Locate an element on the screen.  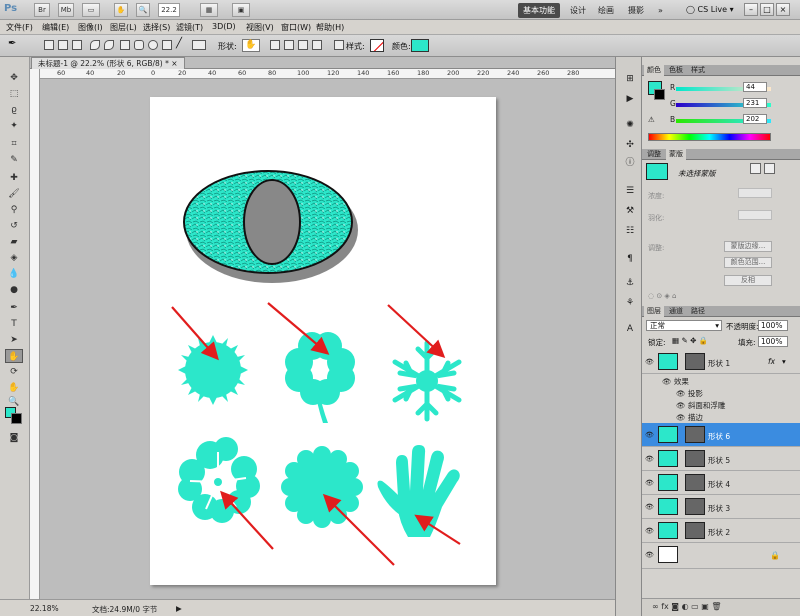
tab-masks: 蒙版 is located at coordinates (676, 154).